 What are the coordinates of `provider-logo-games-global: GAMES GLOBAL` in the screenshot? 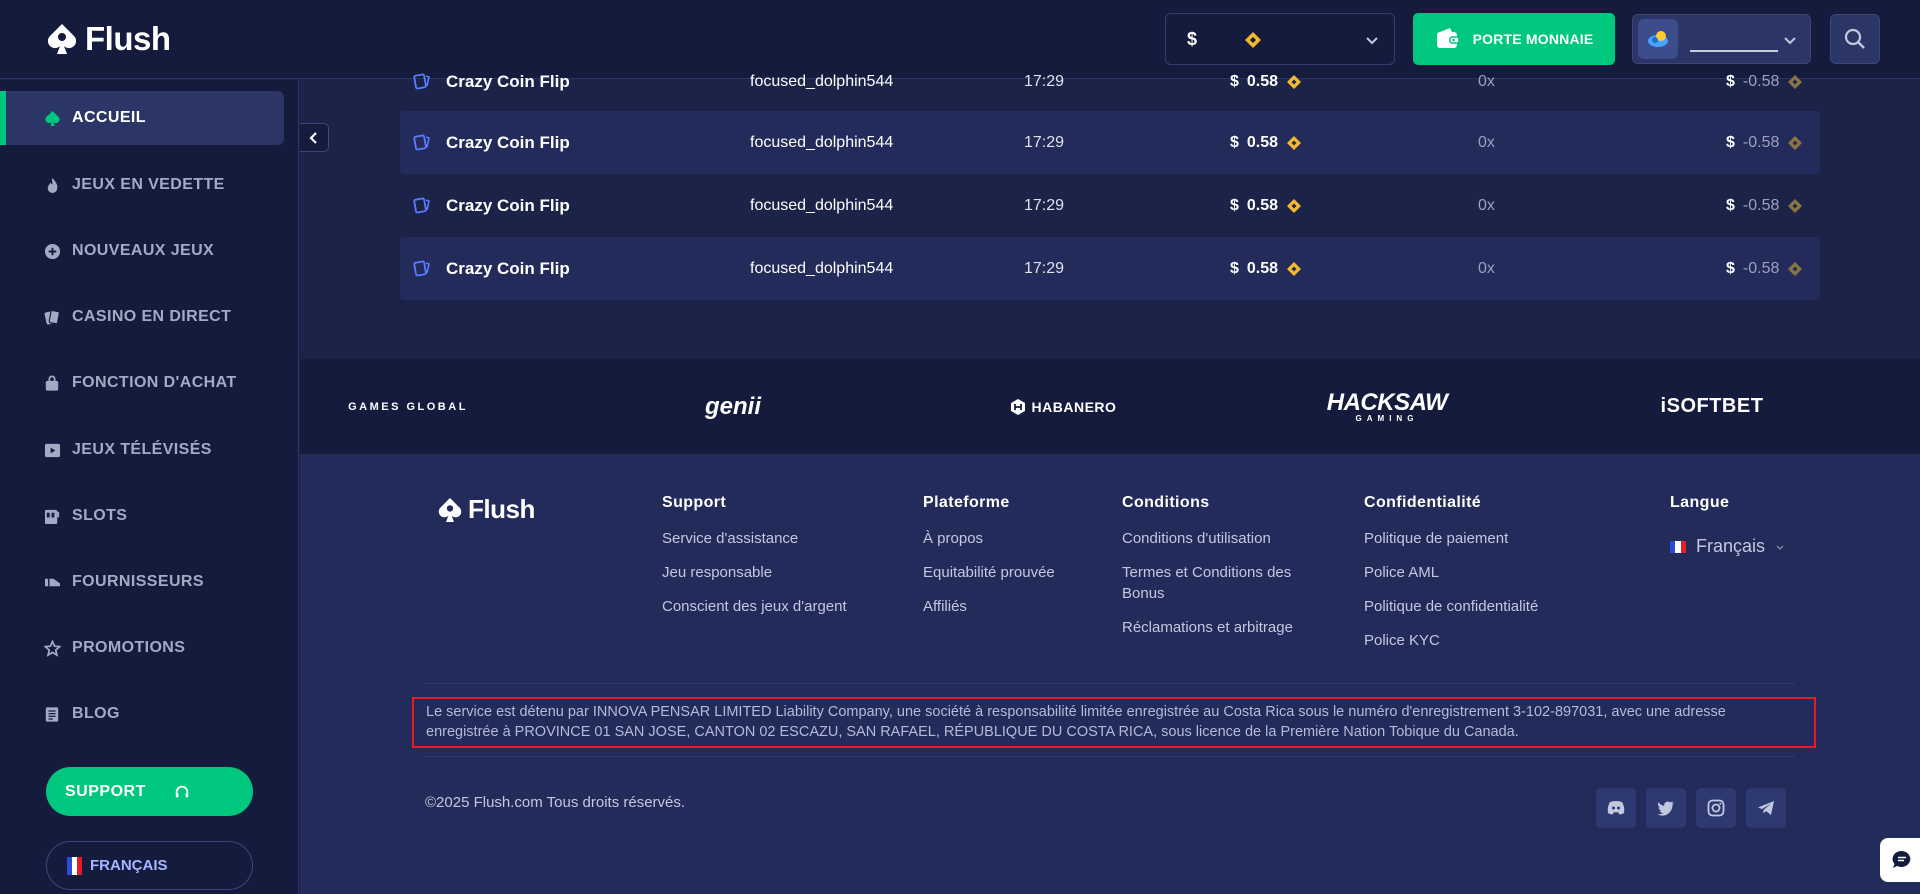 It's located at (408, 406).